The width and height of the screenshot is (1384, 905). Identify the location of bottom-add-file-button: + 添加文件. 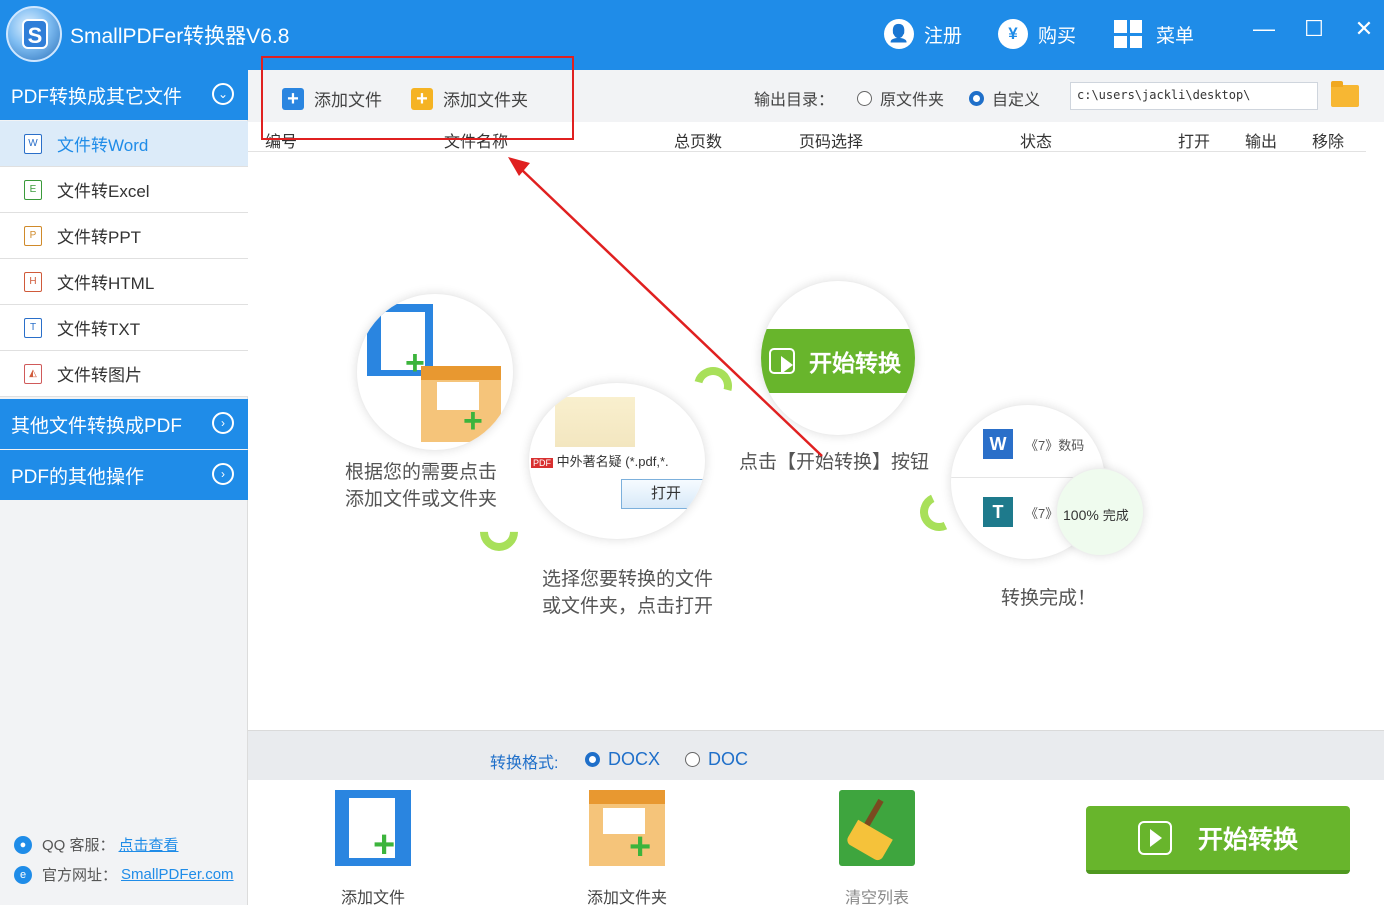
(373, 847).